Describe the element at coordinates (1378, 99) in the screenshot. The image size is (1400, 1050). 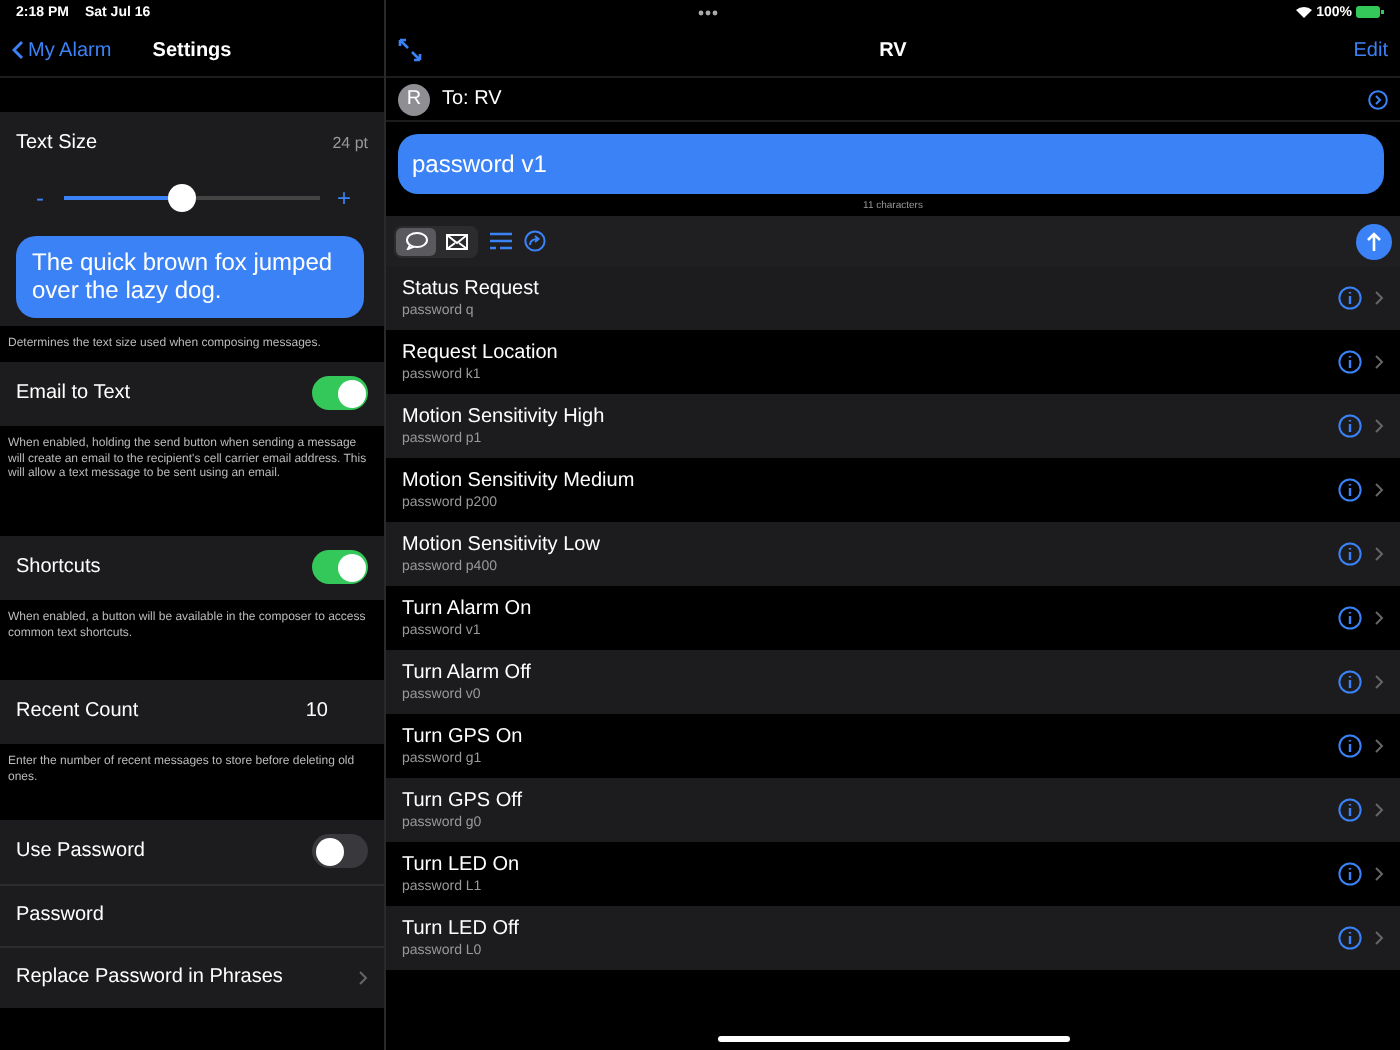
I see `chevron-circle-icon` at that location.